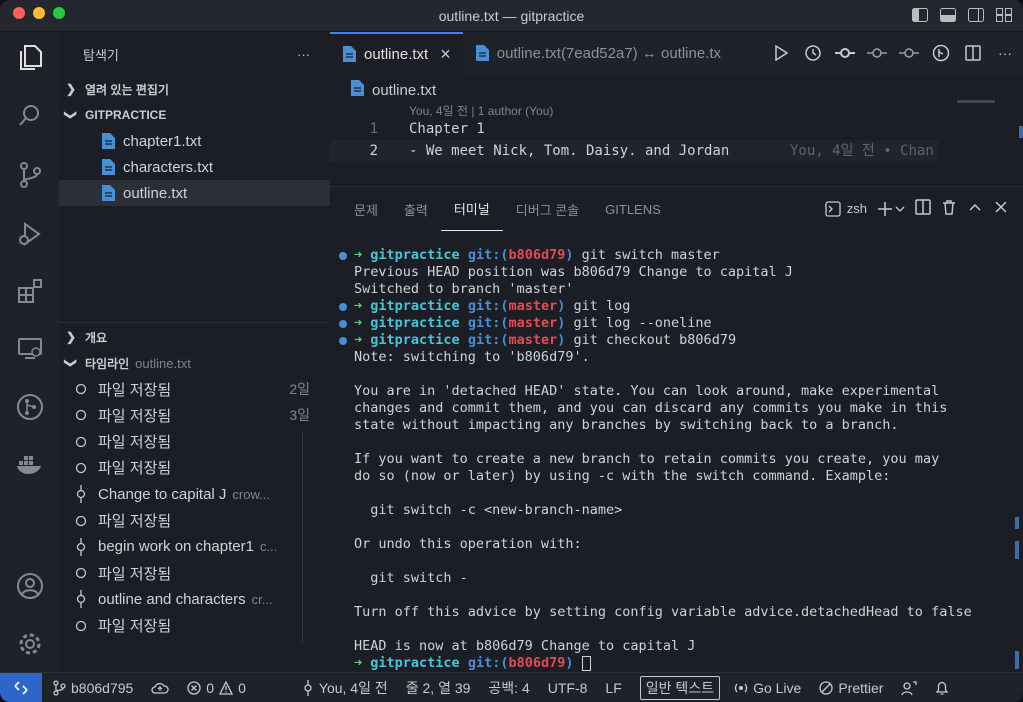  What do you see at coordinates (948, 15) in the screenshot?
I see `toggle-panel-icon` at bounding box center [948, 15].